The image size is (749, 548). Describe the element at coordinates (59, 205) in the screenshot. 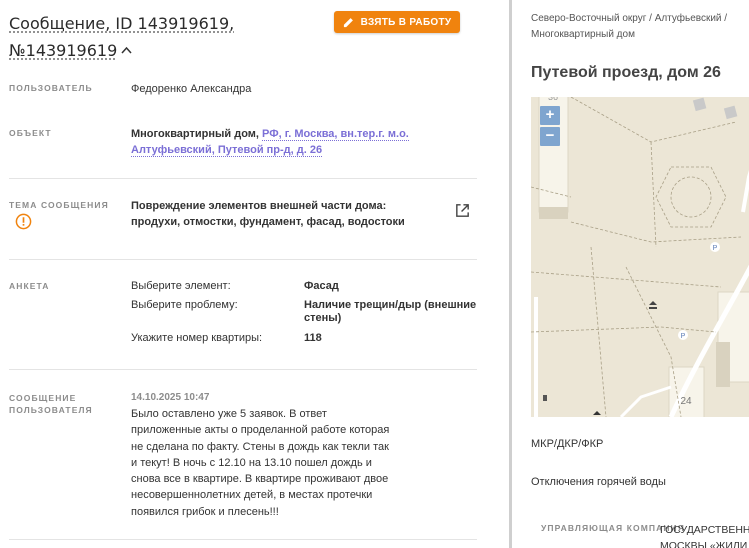

I see `topic-label: ТЕМА СООБЩЕНИЯ` at that location.